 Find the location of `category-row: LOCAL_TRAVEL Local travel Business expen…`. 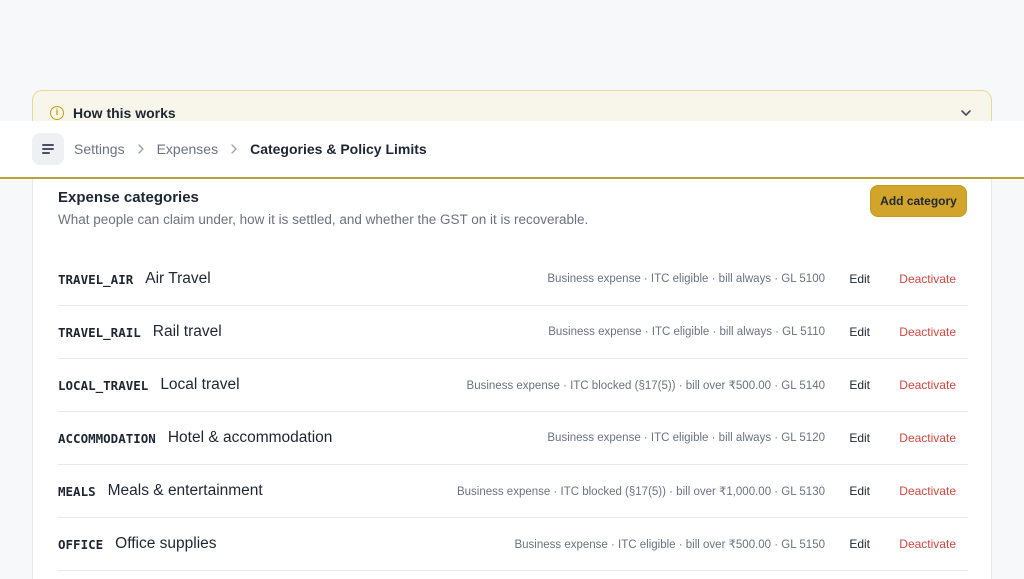

category-row: LOCAL_TRAVEL Local travel Business expen… is located at coordinates (513, 385).